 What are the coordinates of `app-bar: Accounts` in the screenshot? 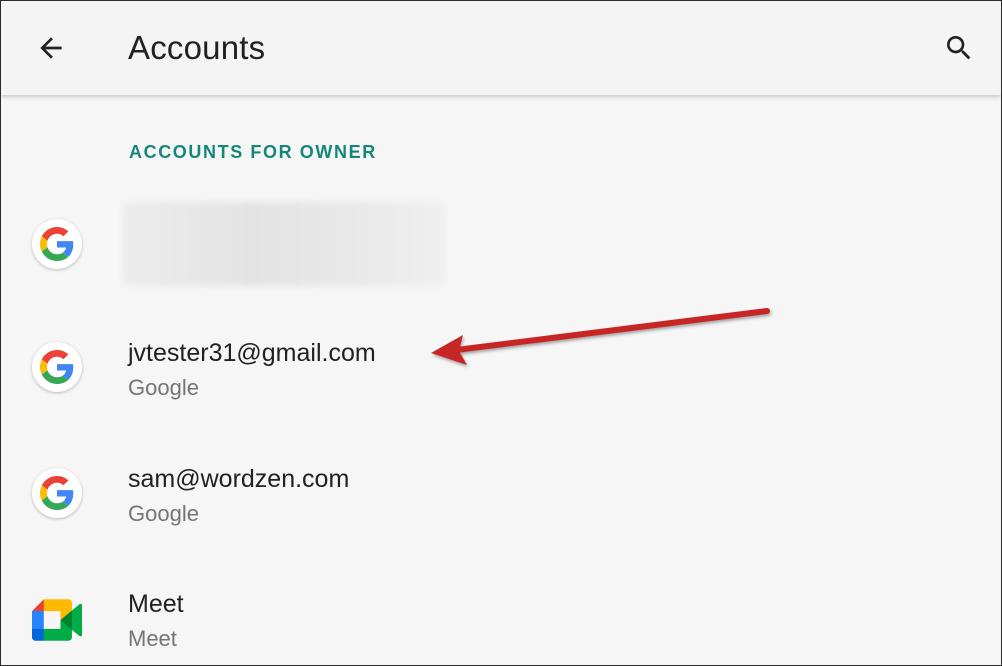 It's located at (501, 48).